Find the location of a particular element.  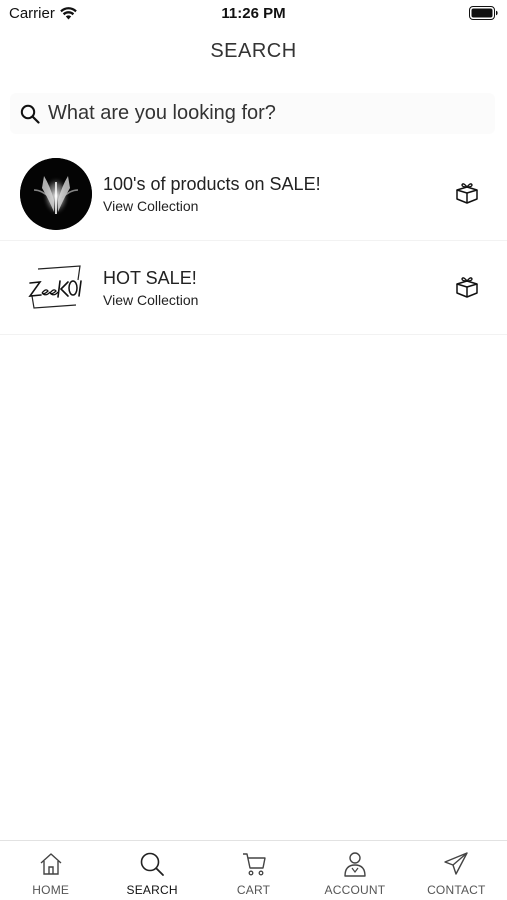

tab-contact: CONTACT is located at coordinates (456, 870).